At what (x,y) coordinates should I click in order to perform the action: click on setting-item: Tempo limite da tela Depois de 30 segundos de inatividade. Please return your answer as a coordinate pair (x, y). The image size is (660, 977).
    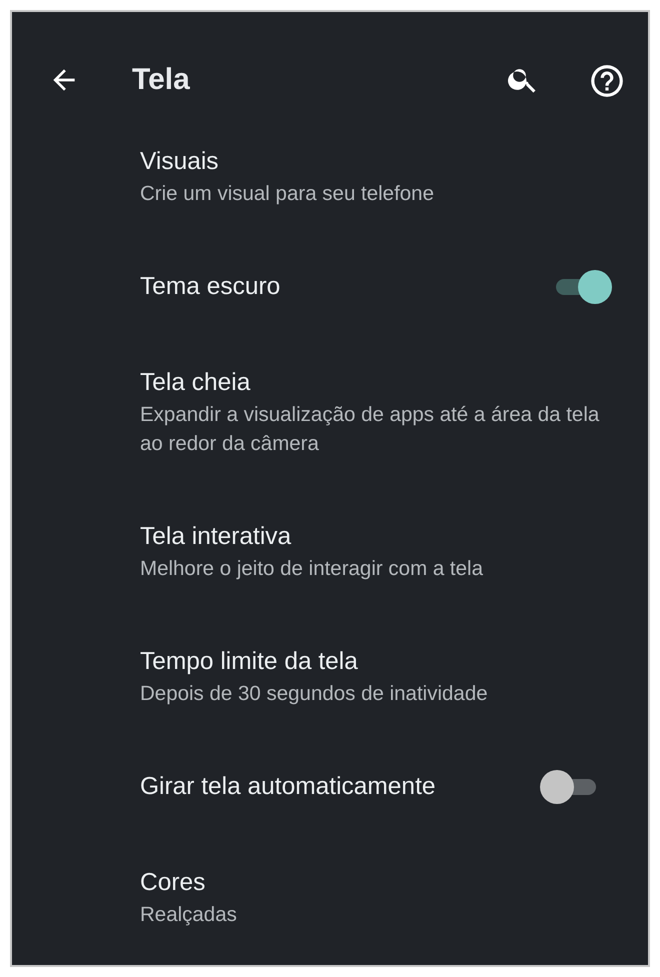
    Looking at the image, I should click on (330, 676).